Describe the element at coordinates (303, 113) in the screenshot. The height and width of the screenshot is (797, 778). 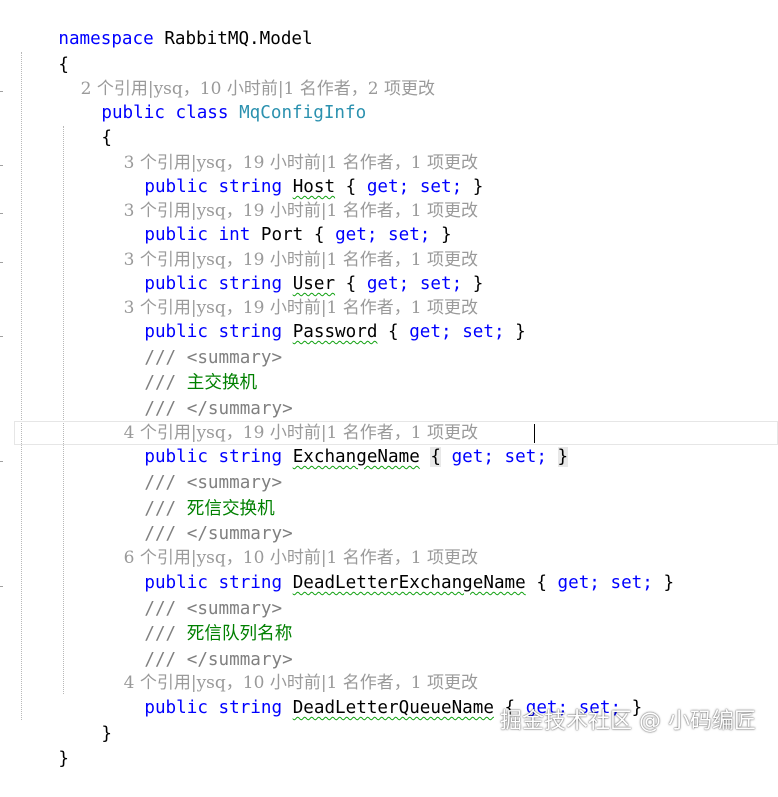
I see `class-name: MqConfigInfo` at that location.